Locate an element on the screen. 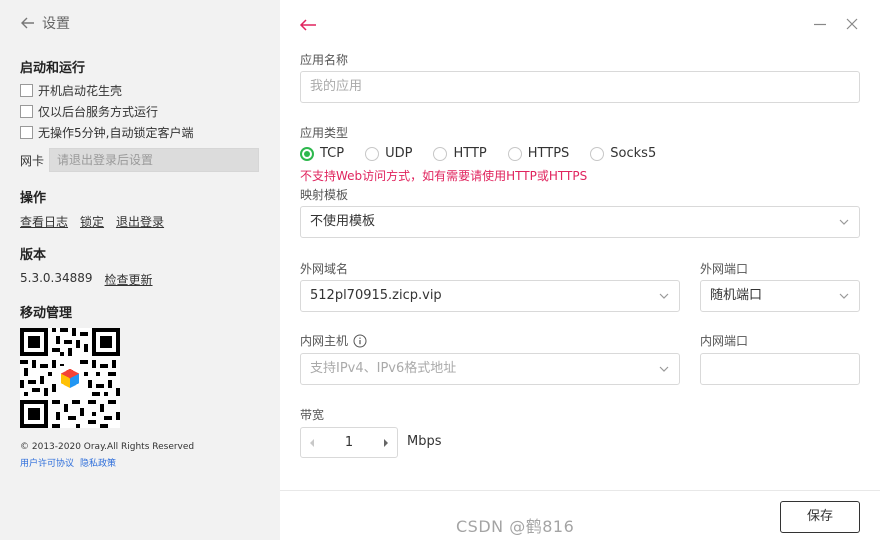 The height and width of the screenshot is (540, 880). template-label: 映射模板 is located at coordinates (324, 195).